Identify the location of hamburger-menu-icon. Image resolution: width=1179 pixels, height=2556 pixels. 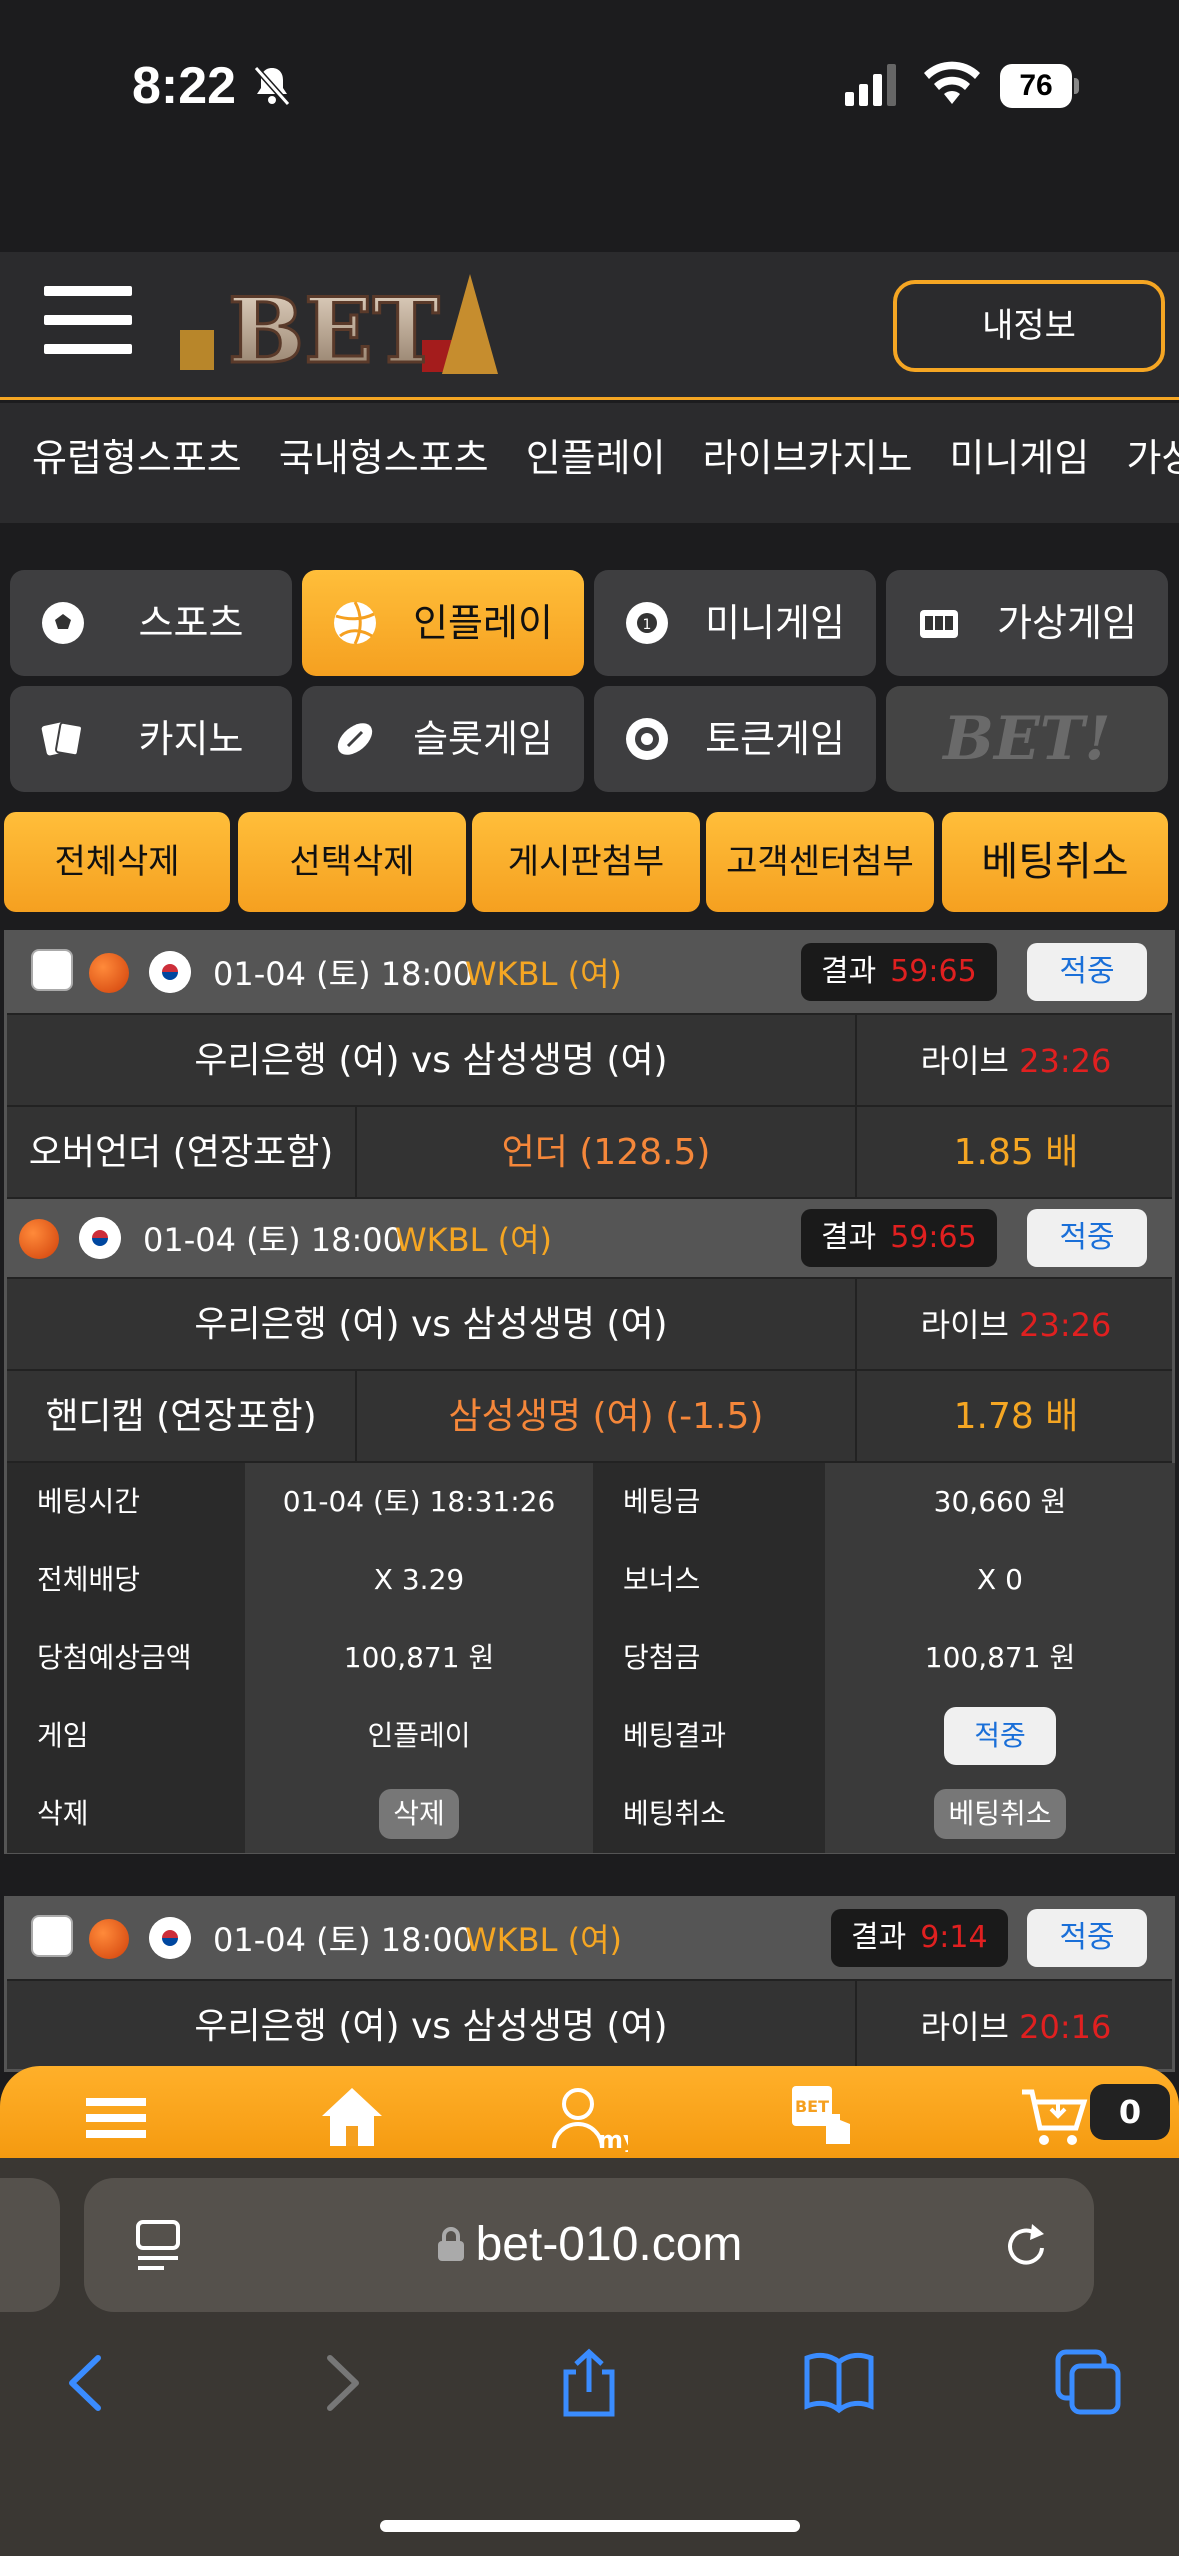
(88, 320).